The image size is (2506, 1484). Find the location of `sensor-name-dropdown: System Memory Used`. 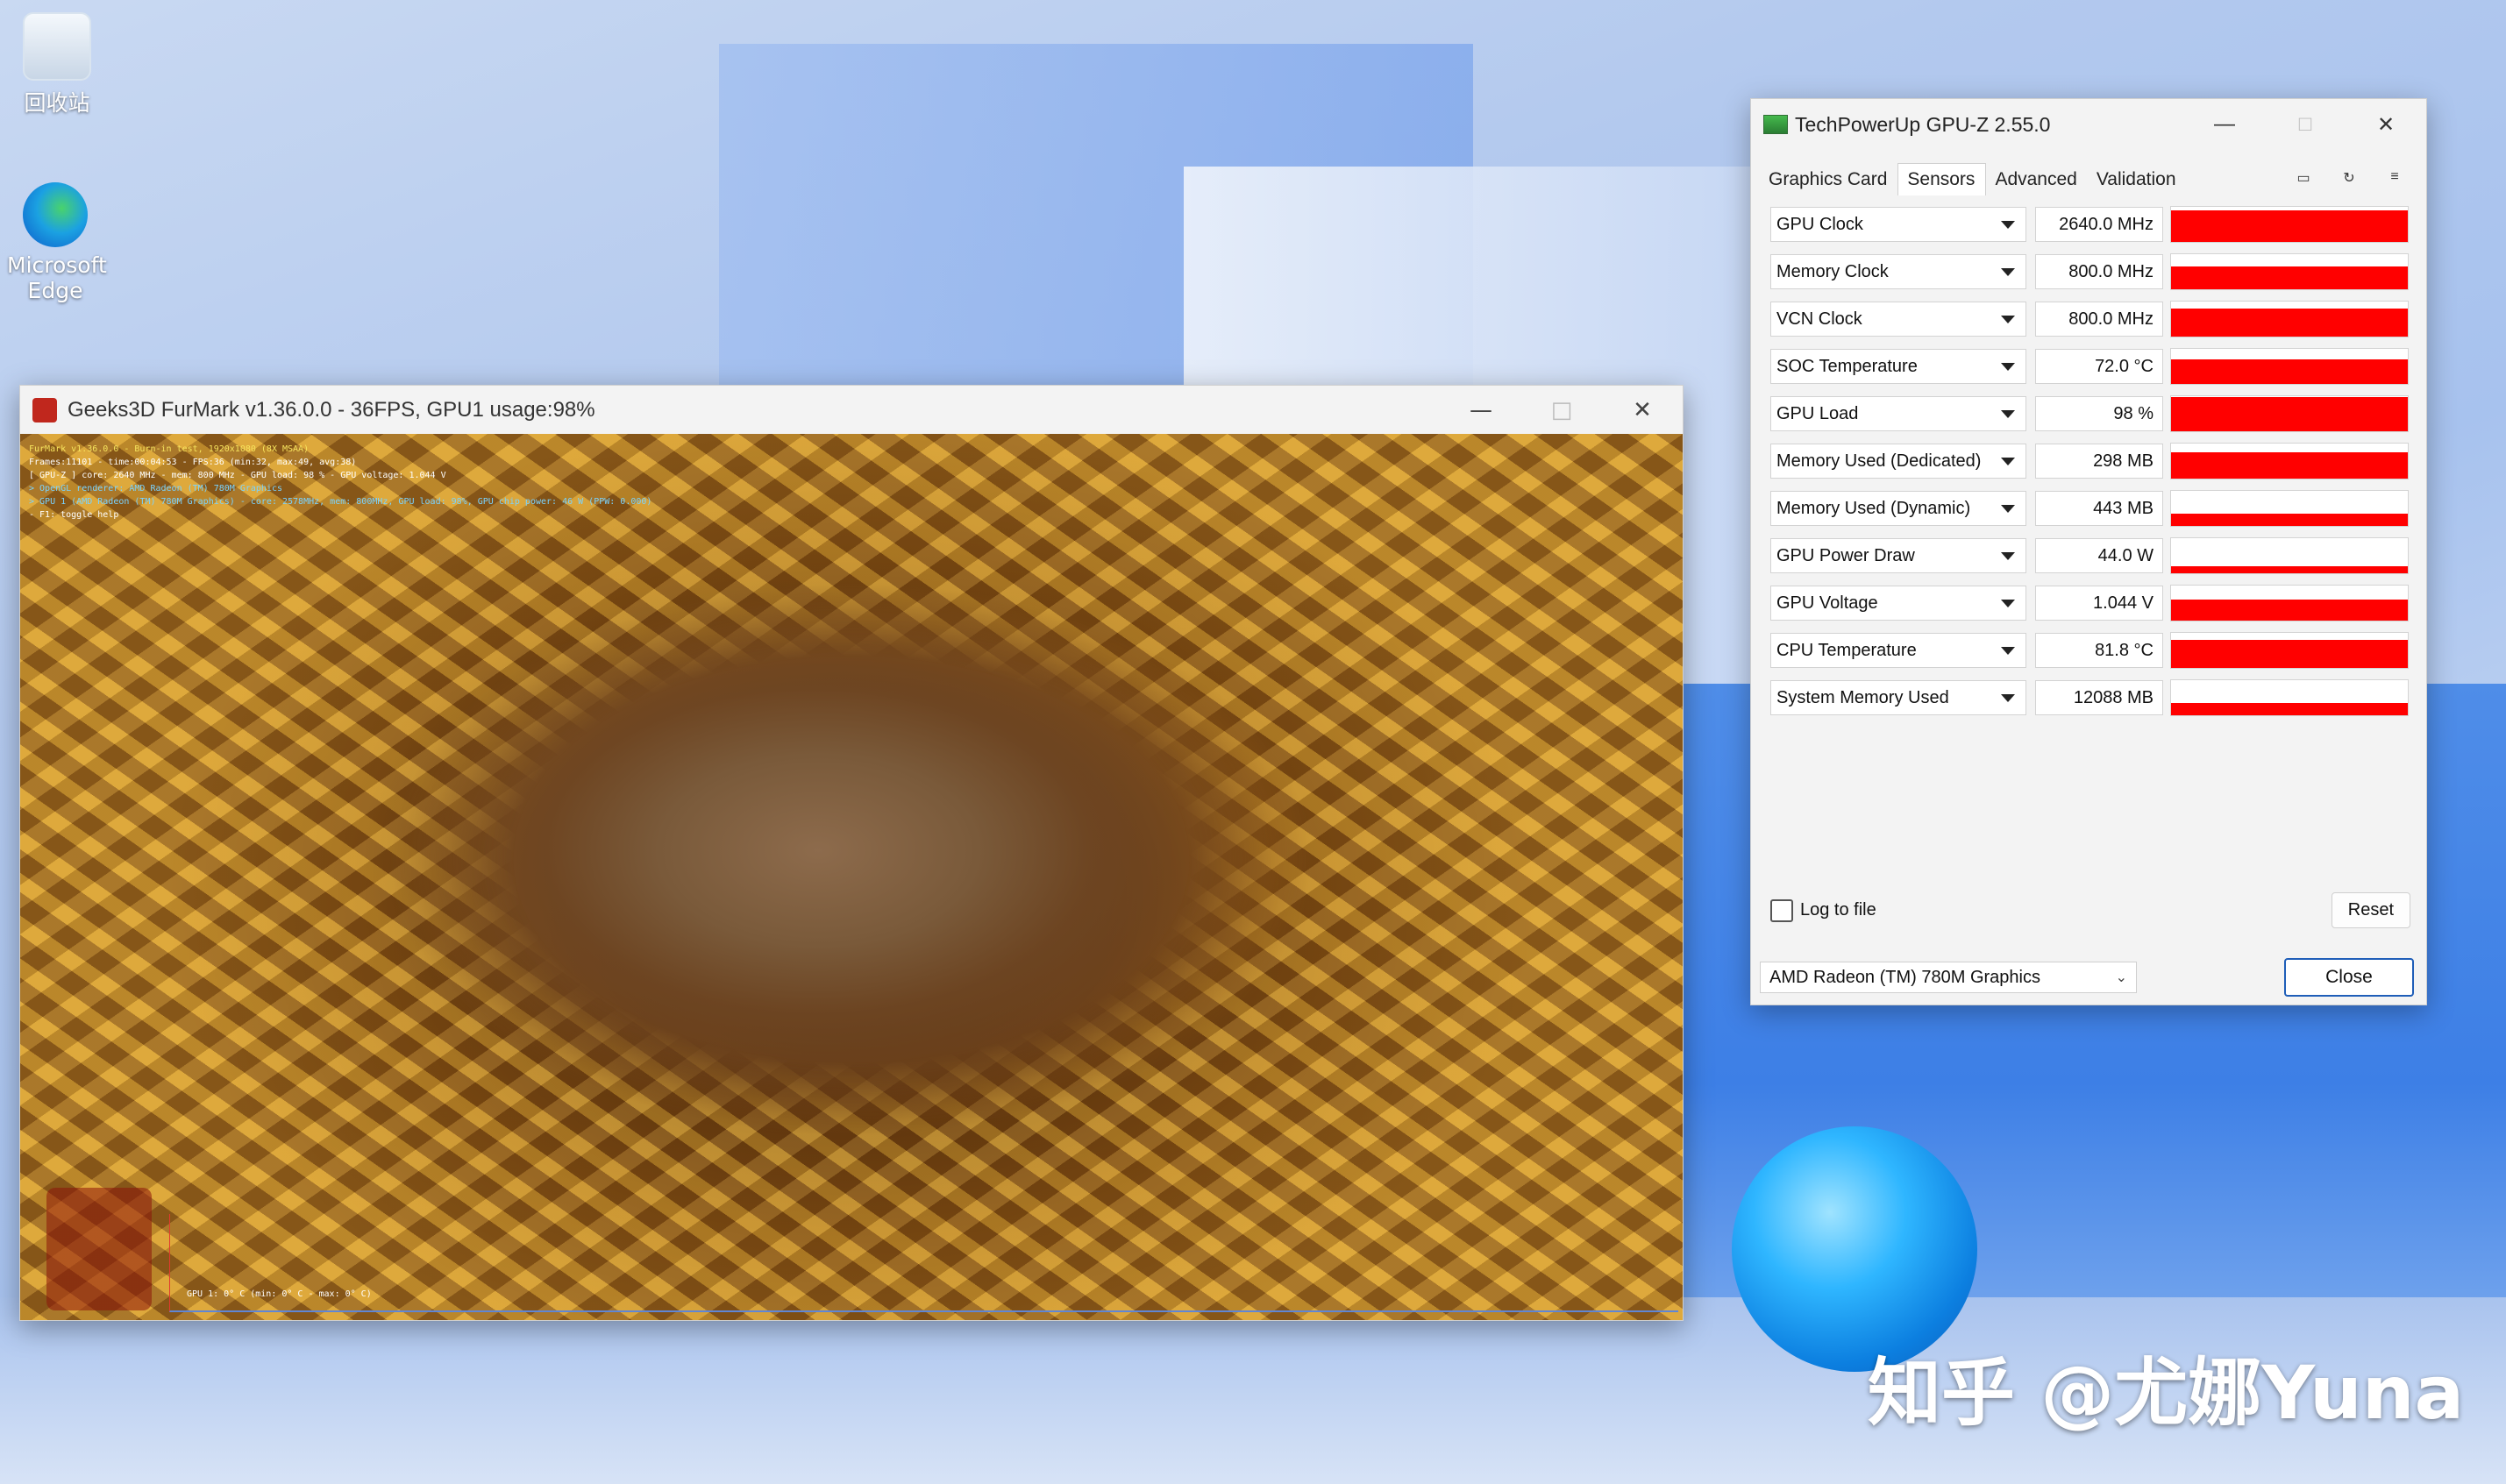

sensor-name-dropdown: System Memory Used is located at coordinates (1898, 697).